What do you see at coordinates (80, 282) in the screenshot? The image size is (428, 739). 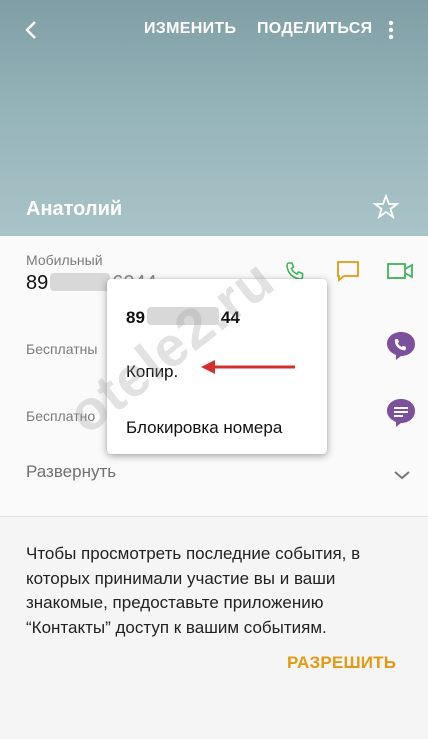 I see `blurred-digits` at bounding box center [80, 282].